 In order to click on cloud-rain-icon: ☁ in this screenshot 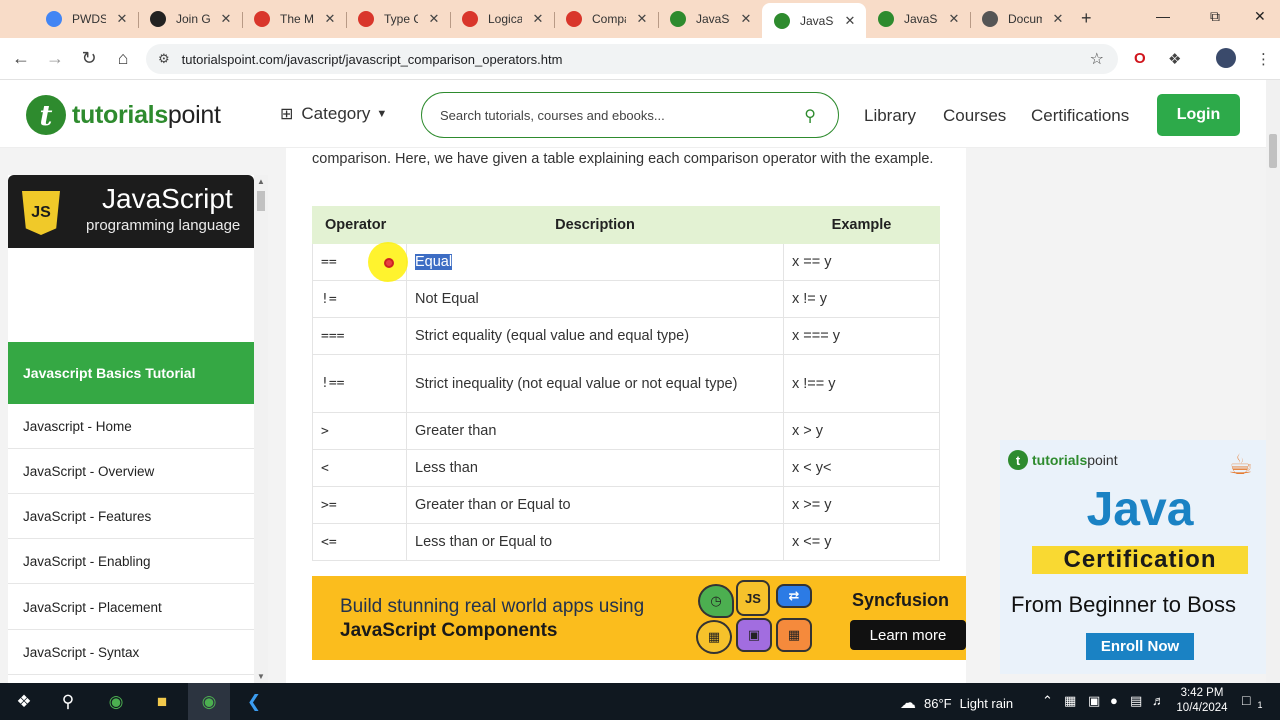, I will do `click(908, 703)`.